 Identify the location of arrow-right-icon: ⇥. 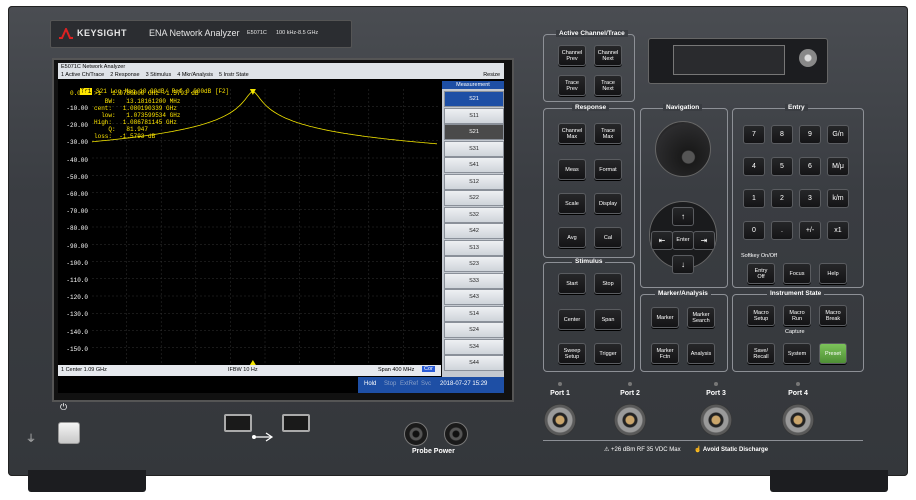
(704, 240).